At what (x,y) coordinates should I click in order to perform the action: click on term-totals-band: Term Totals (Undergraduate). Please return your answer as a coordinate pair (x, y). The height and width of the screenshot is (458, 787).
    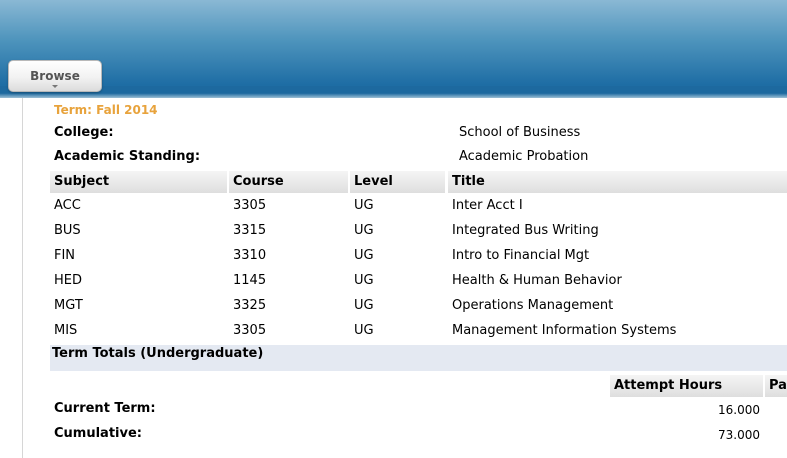
    Looking at the image, I should click on (418, 358).